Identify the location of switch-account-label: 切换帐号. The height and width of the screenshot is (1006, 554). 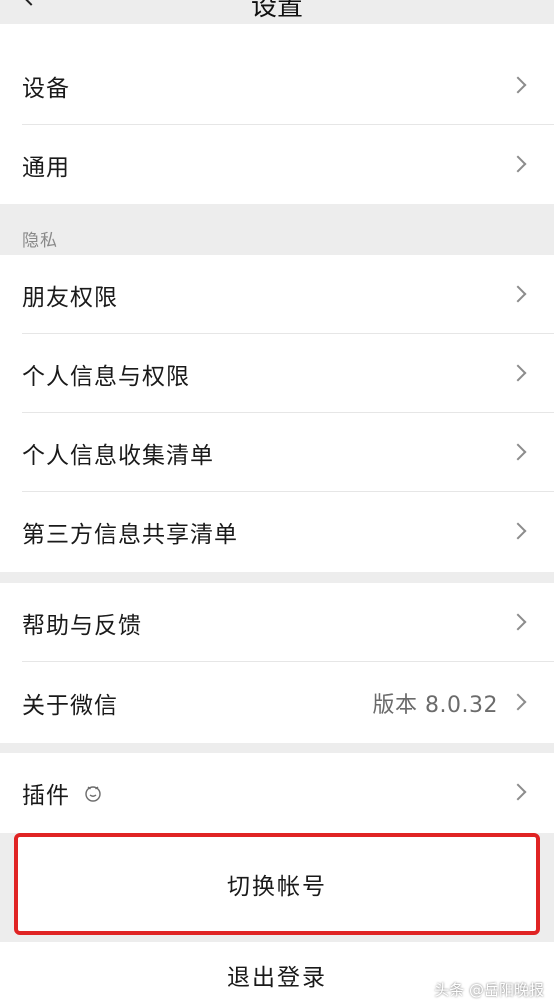
(277, 887).